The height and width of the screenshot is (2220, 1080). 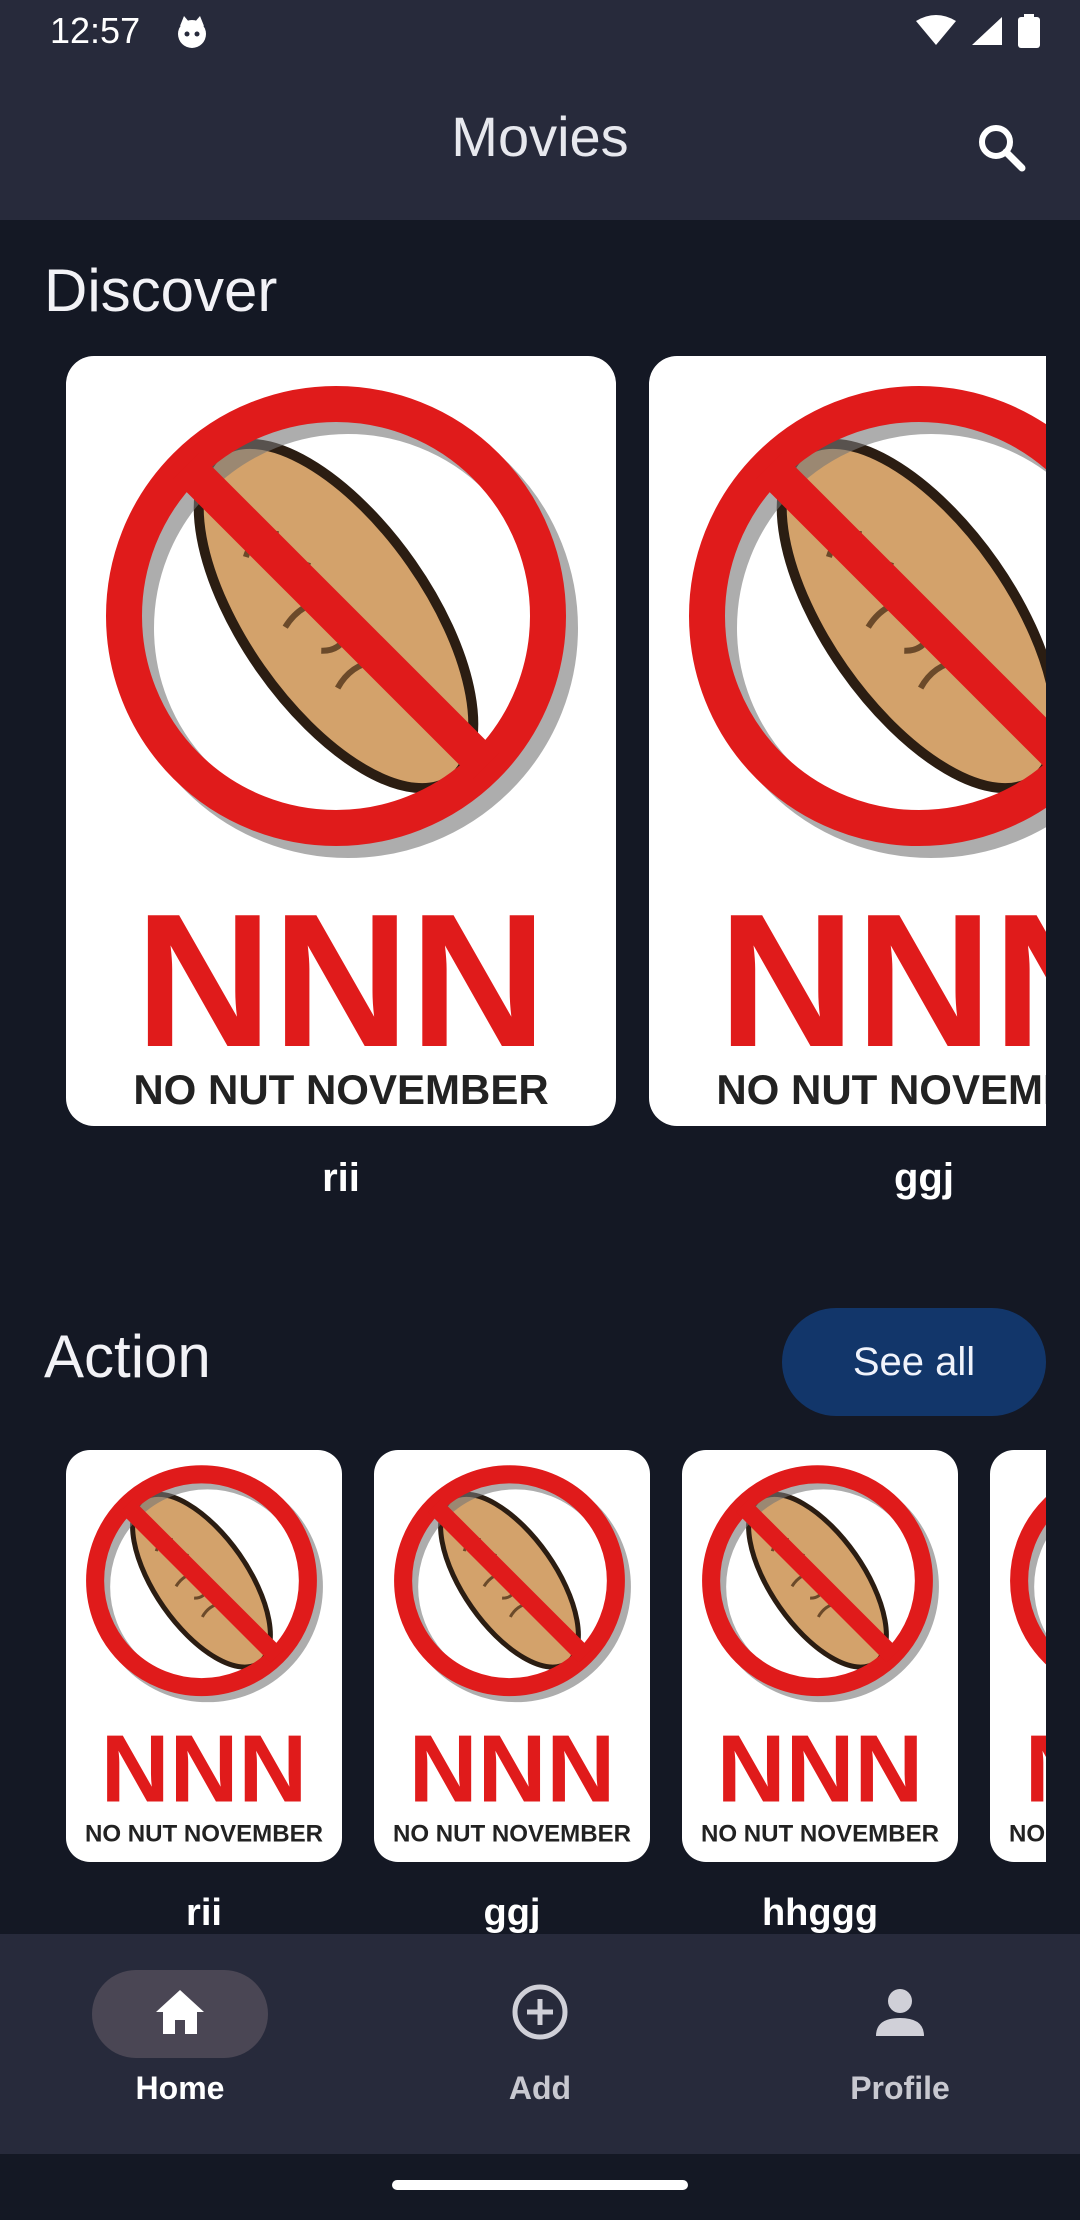 I want to click on see-all-button: See all, so click(x=914, y=1362).